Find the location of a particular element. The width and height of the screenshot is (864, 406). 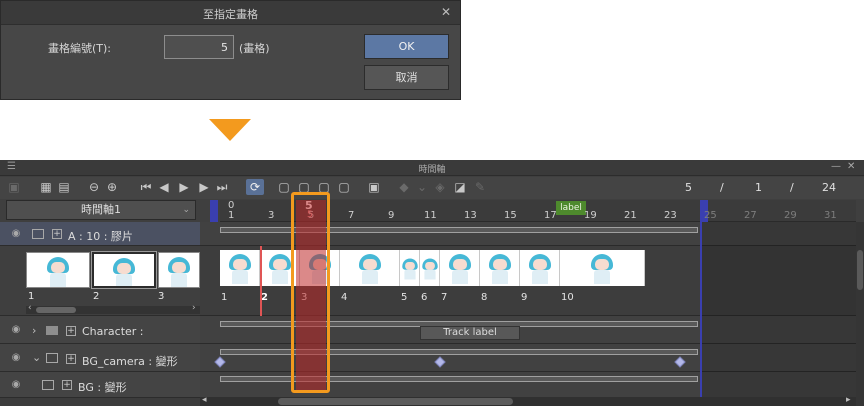

onion-skin-icon: ▣ is located at coordinates (374, 187).